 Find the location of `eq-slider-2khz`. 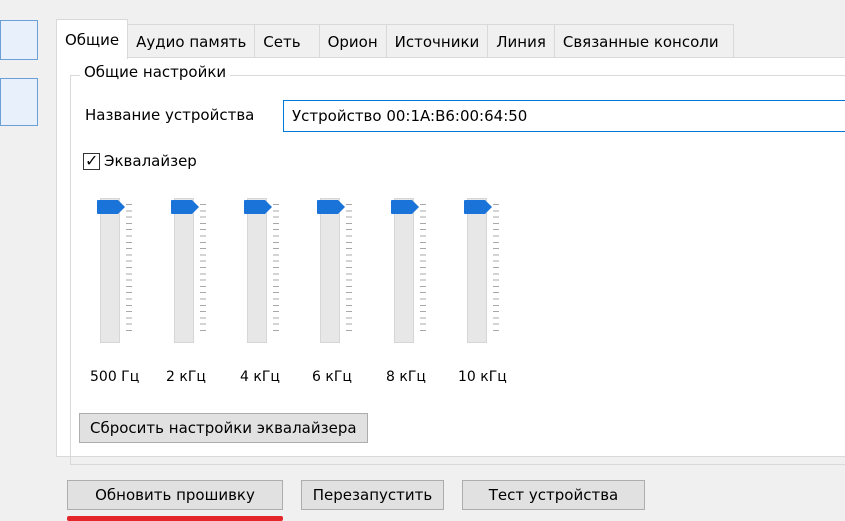

eq-slider-2khz is located at coordinates (188, 270).